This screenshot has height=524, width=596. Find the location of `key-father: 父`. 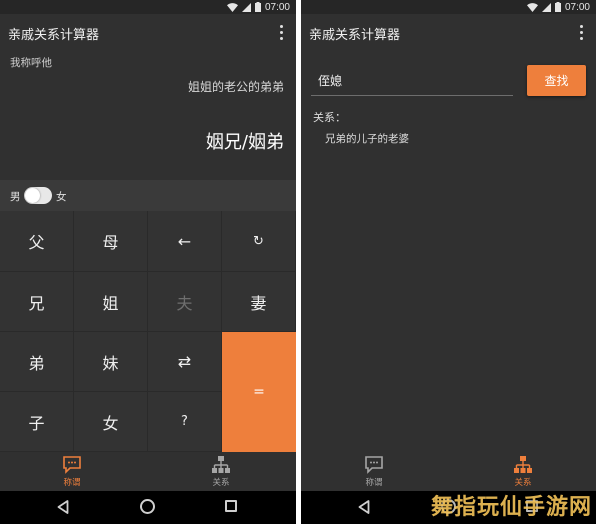

key-father: 父 is located at coordinates (37, 241).